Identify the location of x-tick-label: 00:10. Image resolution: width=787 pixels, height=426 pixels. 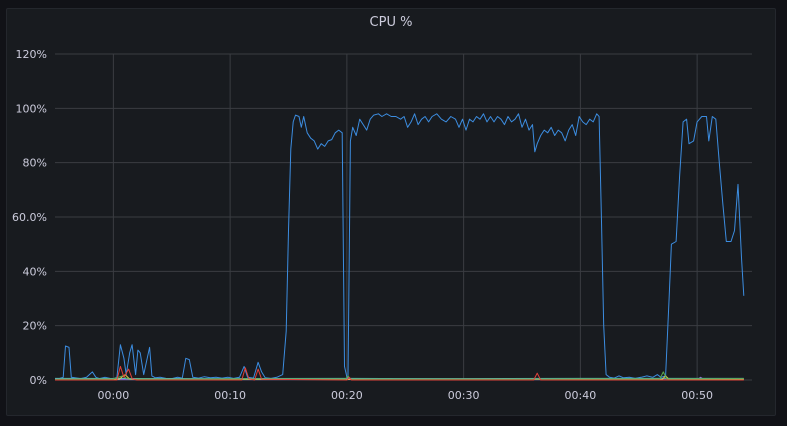
(230, 395).